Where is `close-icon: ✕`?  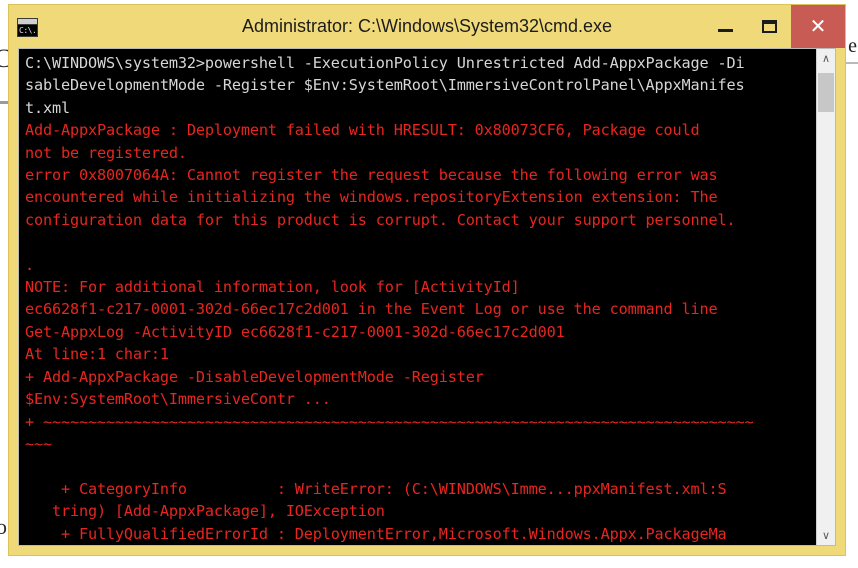
close-icon: ✕ is located at coordinates (818, 27).